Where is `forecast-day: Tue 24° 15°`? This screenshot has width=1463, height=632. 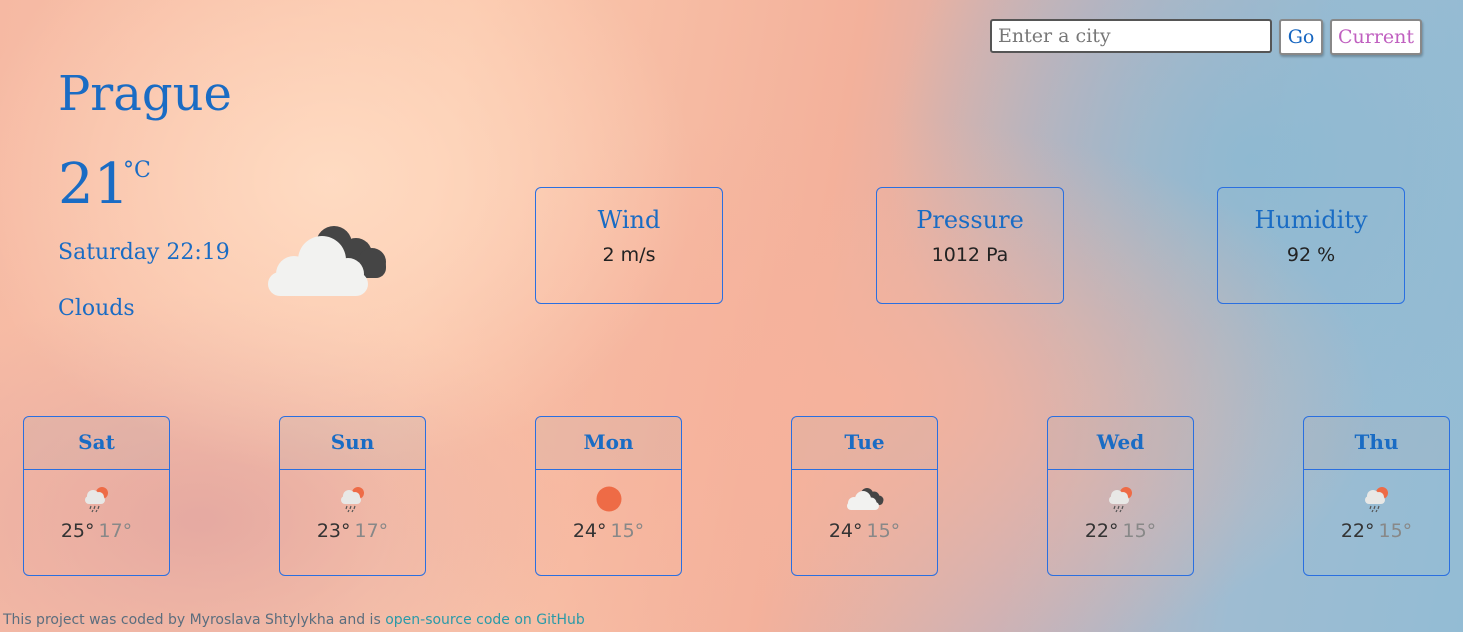
forecast-day: Tue 24° 15° is located at coordinates (864, 496).